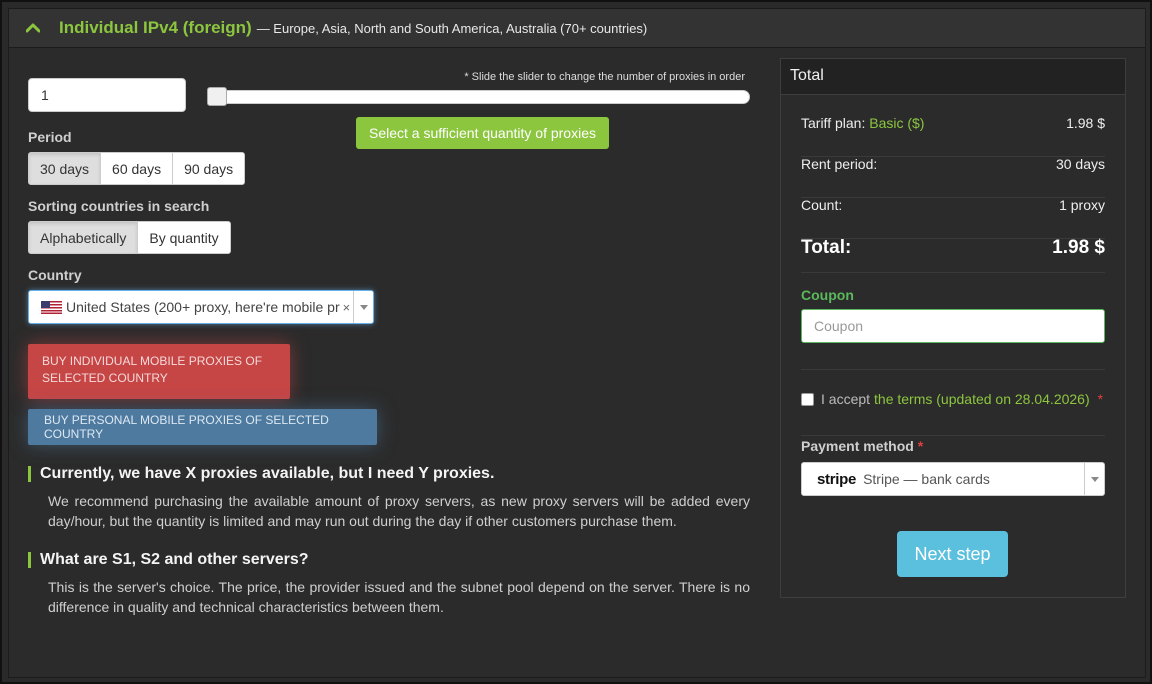 This screenshot has height=684, width=1152. I want to click on rent-period-label: Rent period:, so click(839, 164).